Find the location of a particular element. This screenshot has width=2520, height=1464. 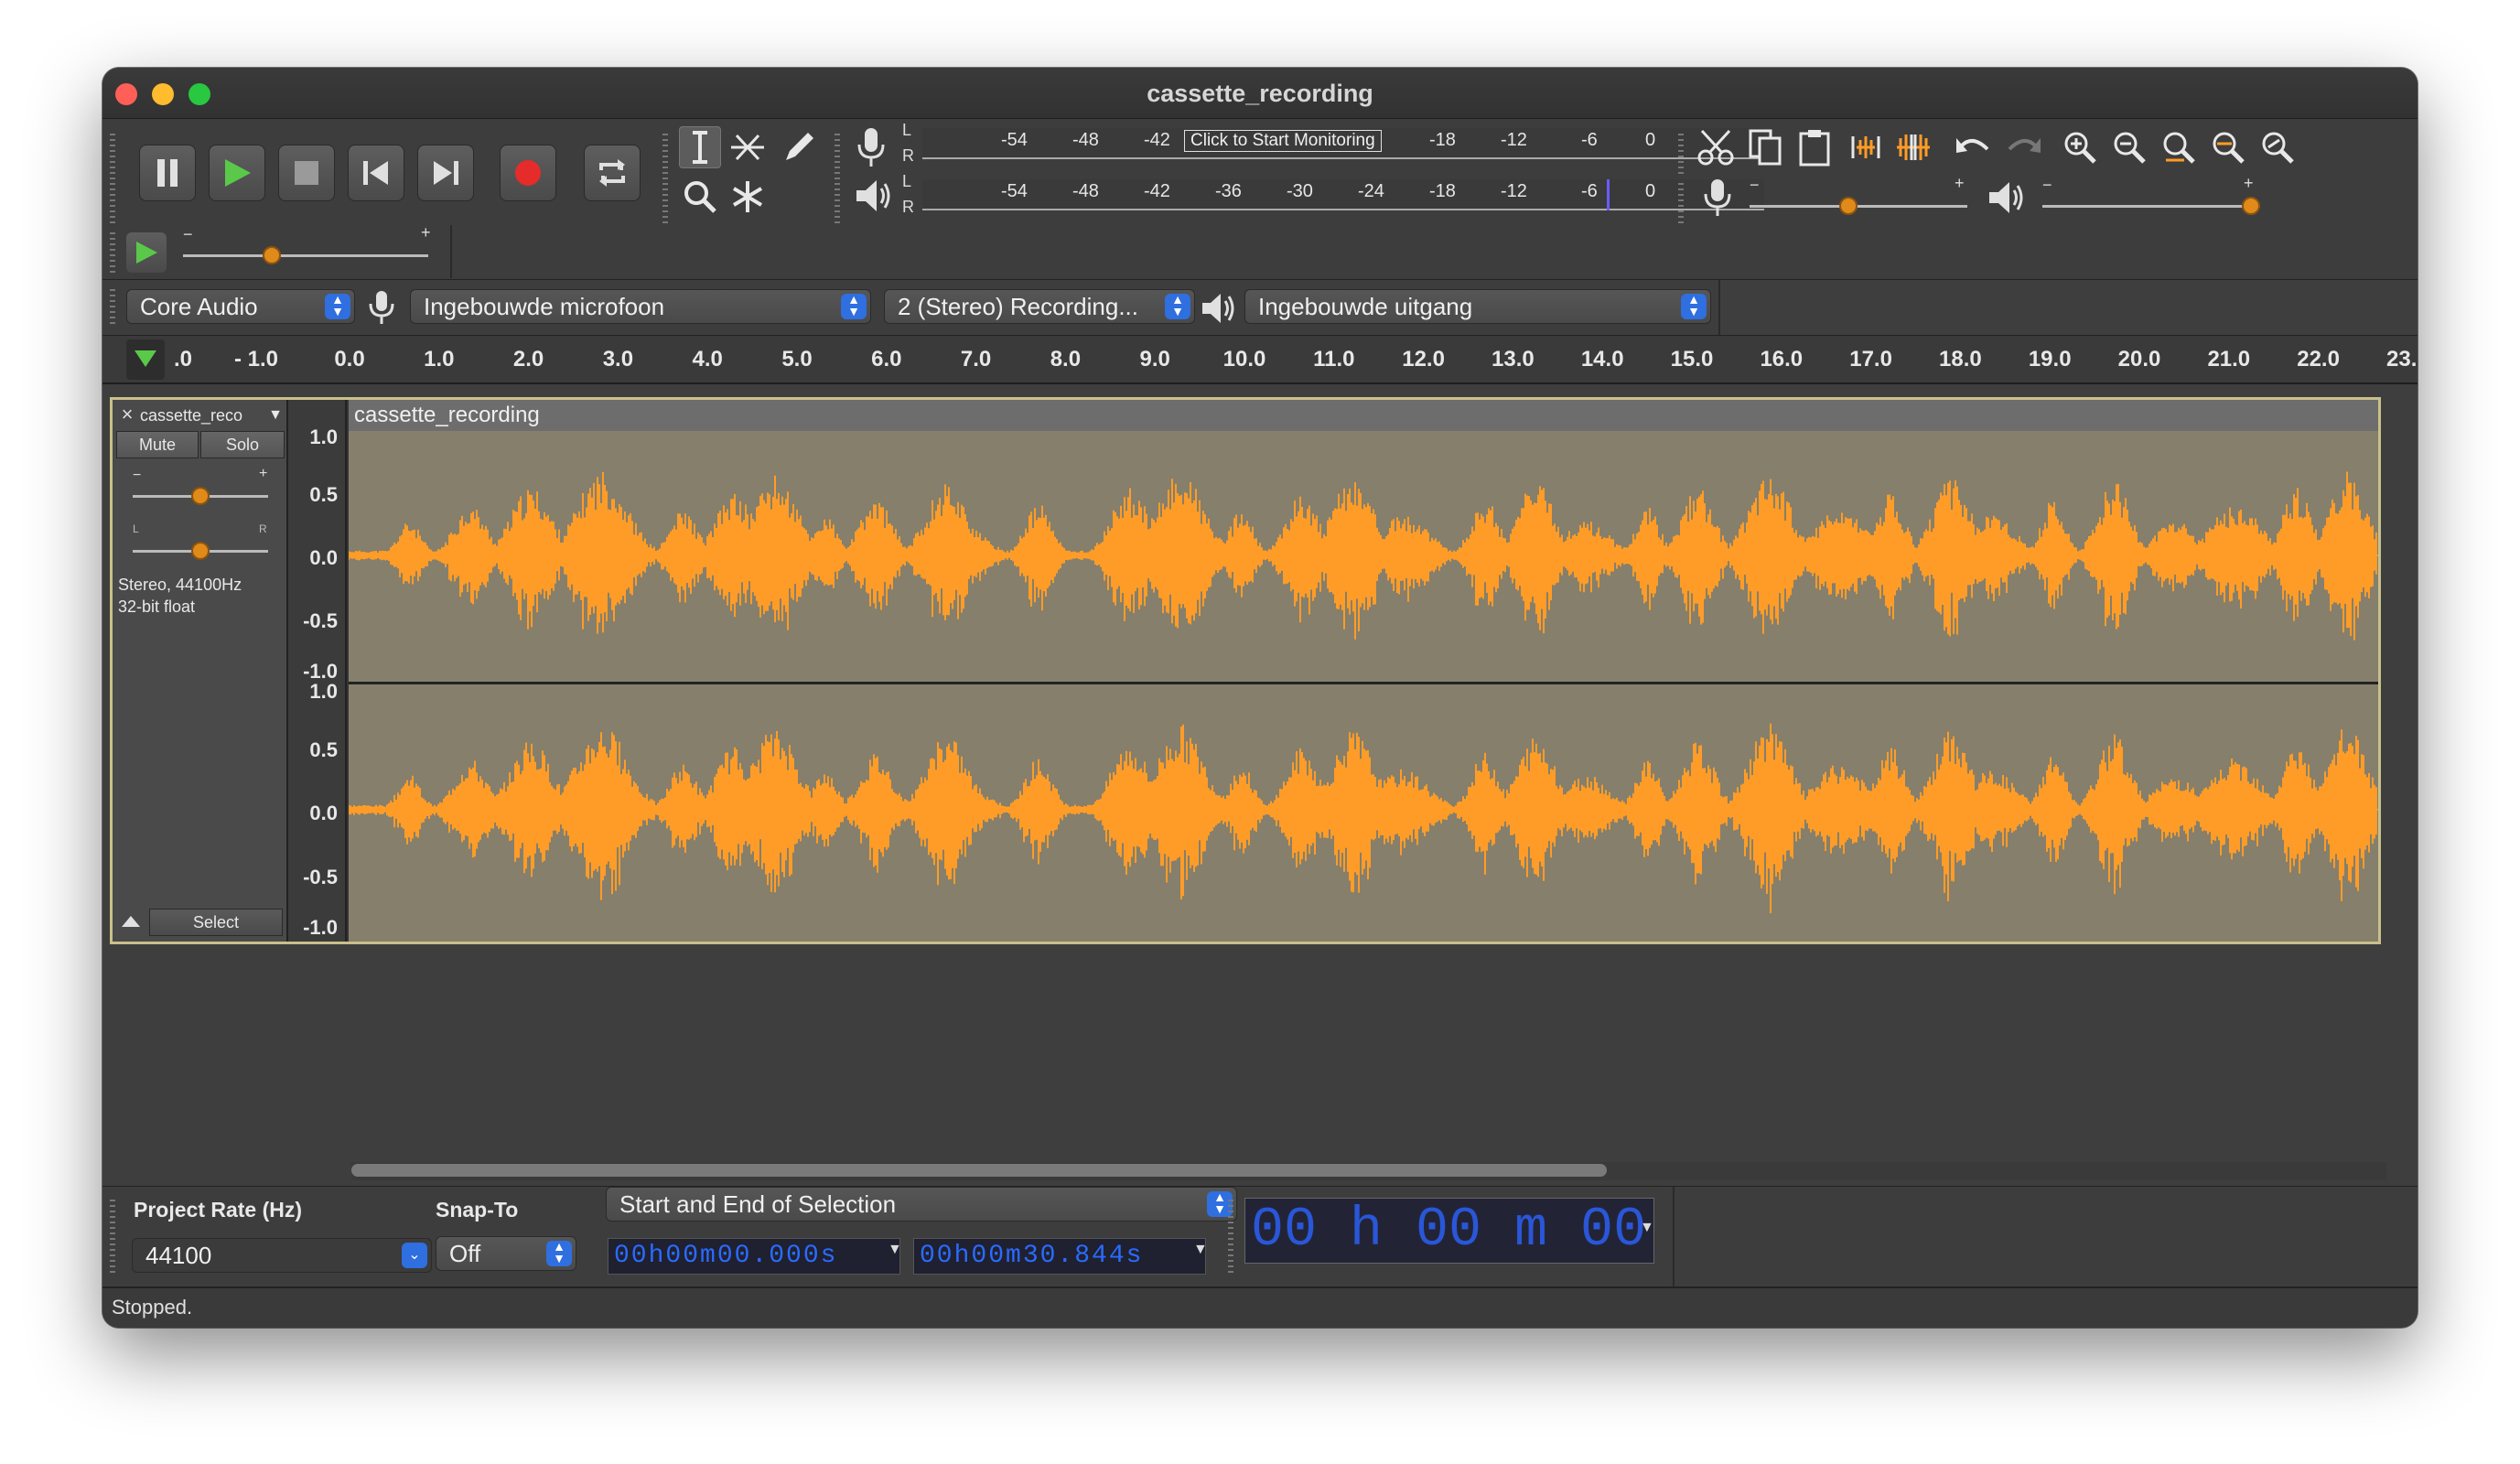

stop-icon is located at coordinates (306, 173).